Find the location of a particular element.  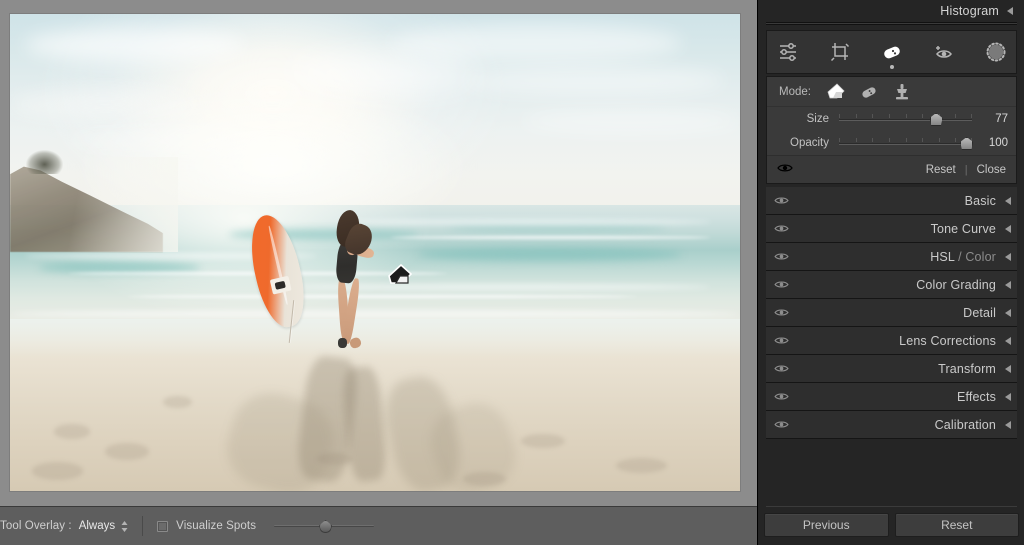

sliders-icon is located at coordinates (788, 52).